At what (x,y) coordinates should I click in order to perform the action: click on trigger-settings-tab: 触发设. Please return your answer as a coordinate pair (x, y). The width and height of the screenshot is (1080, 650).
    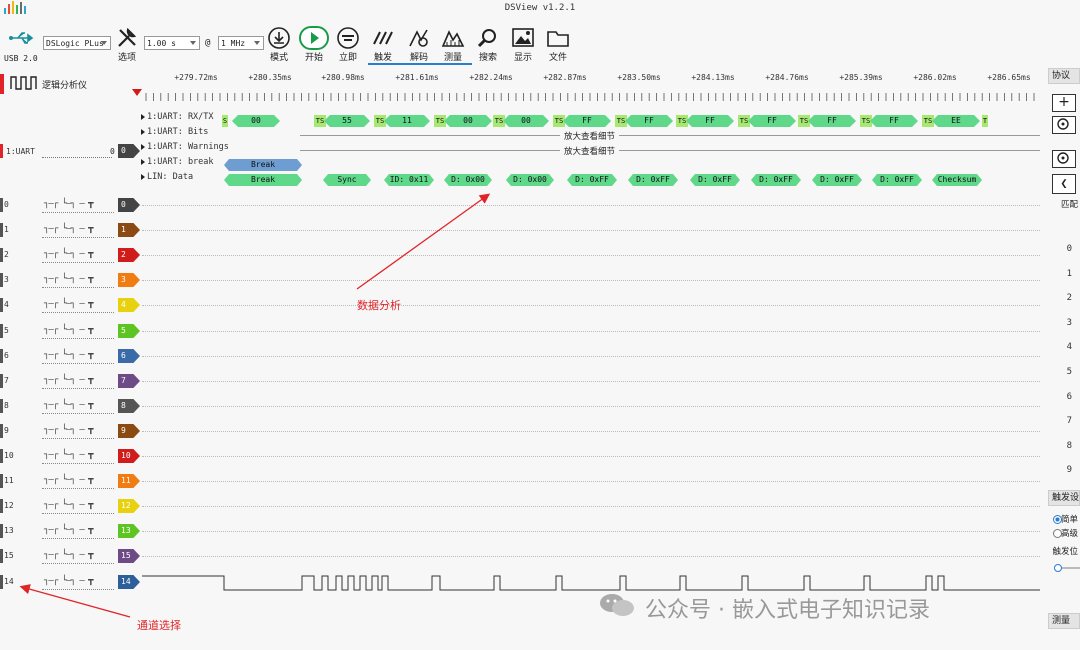
    Looking at the image, I should click on (1064, 498).